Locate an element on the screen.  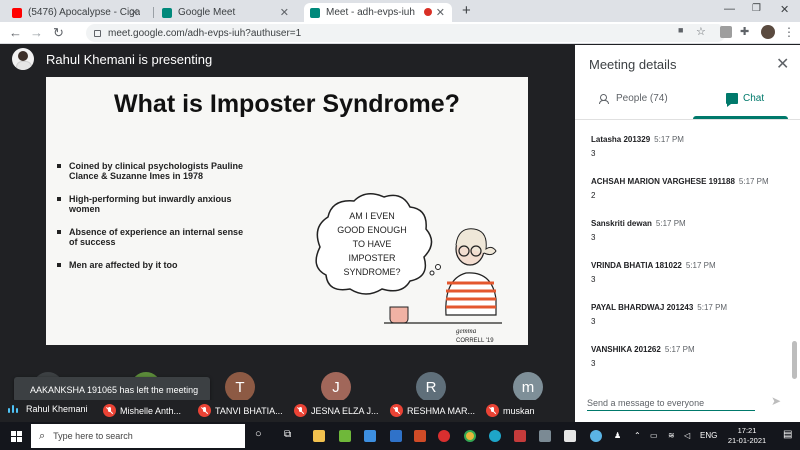
weather-icon is located at coordinates (596, 436).